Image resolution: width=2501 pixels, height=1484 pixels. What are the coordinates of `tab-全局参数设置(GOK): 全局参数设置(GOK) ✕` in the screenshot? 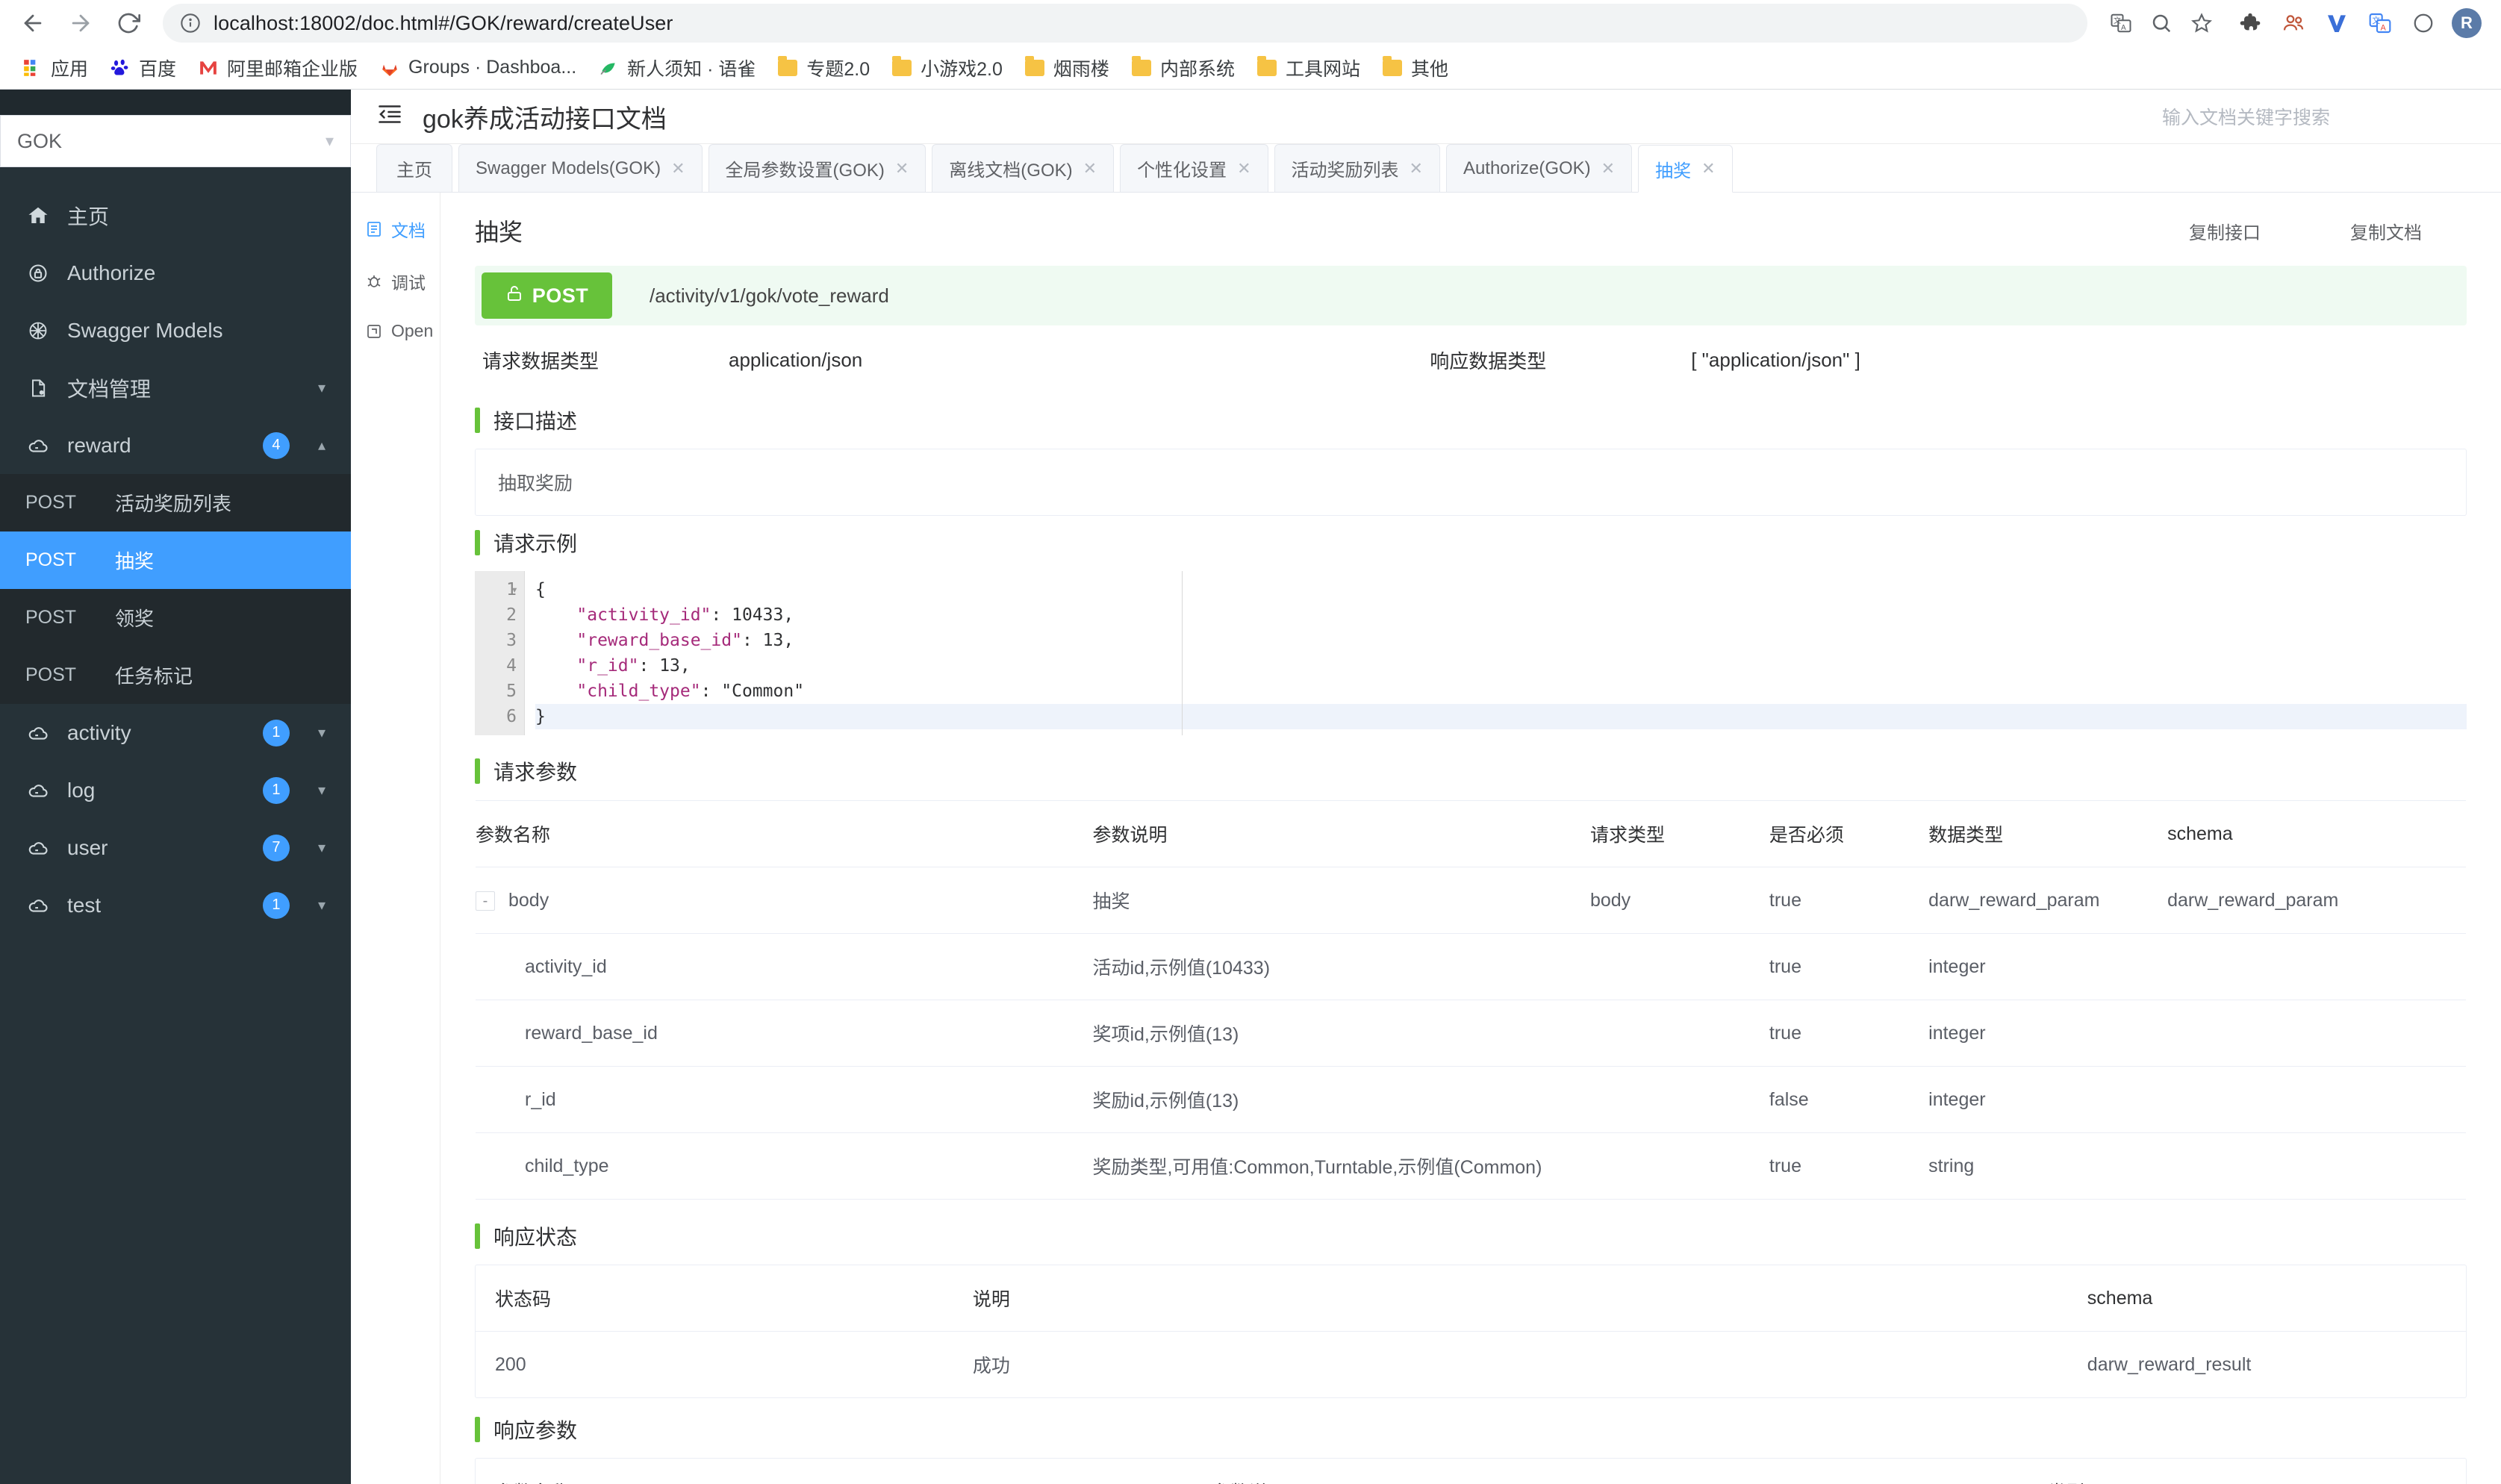 It's located at (817, 168).